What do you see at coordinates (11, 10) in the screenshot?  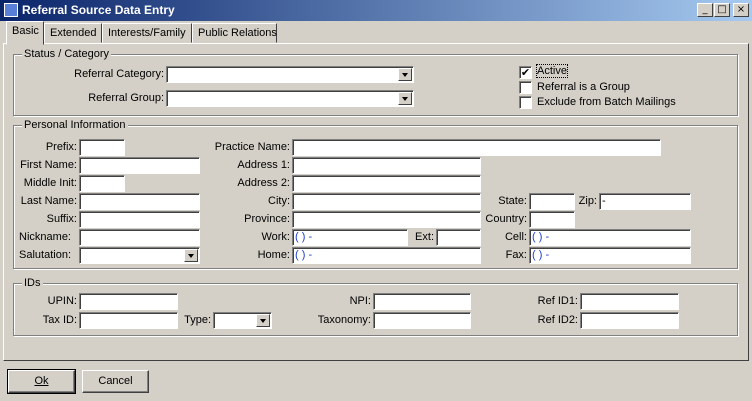 I see `app-icon` at bounding box center [11, 10].